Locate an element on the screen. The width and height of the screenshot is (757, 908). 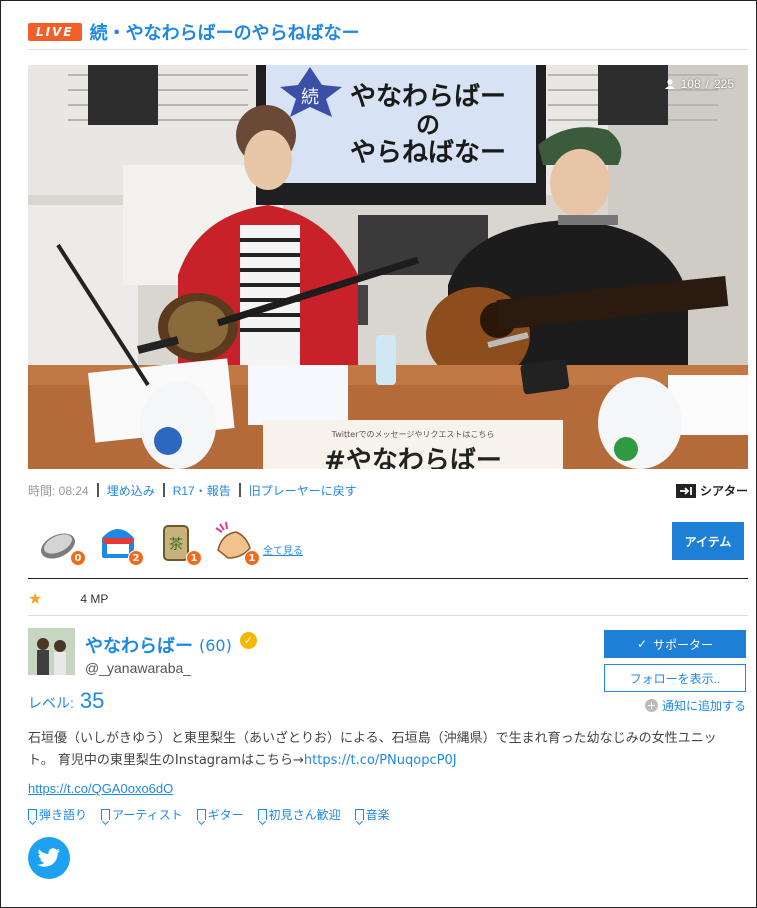
level-value: 35 is located at coordinates (92, 700).